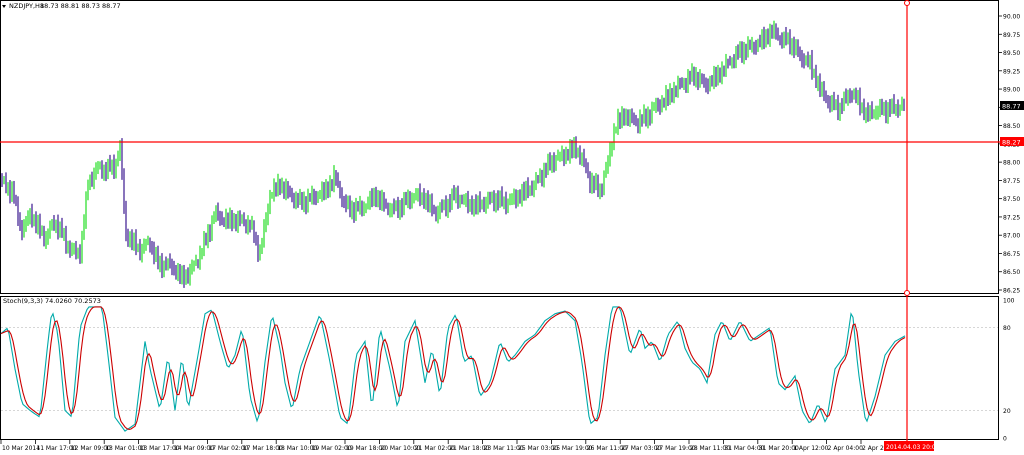 This screenshot has height=455, width=1024. Describe the element at coordinates (907, 293) in the screenshot. I see `cursor-handle-mid` at that location.